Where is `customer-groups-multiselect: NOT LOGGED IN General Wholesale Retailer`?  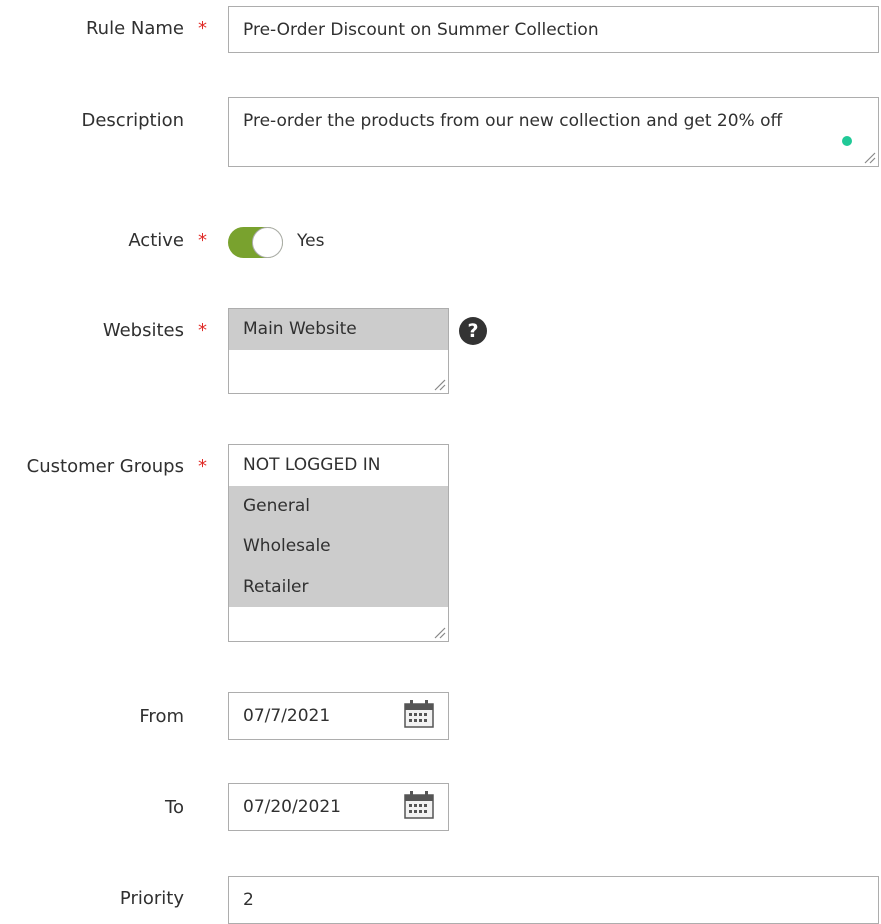 customer-groups-multiselect: NOT LOGGED IN General Wholesale Retailer is located at coordinates (338, 543).